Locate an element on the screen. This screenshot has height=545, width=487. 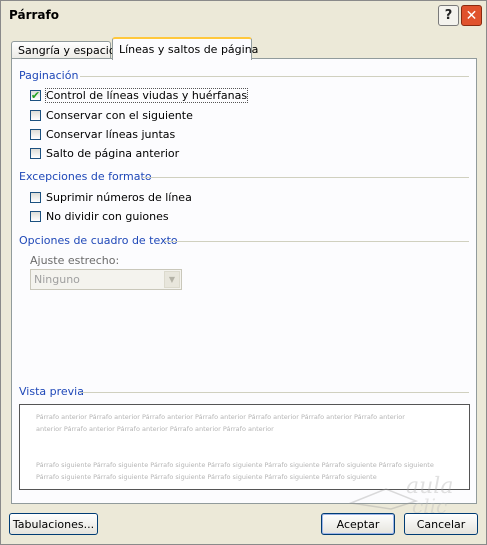
ajuste-estrecho-label: Ajuste estrecho: is located at coordinates (75, 260).